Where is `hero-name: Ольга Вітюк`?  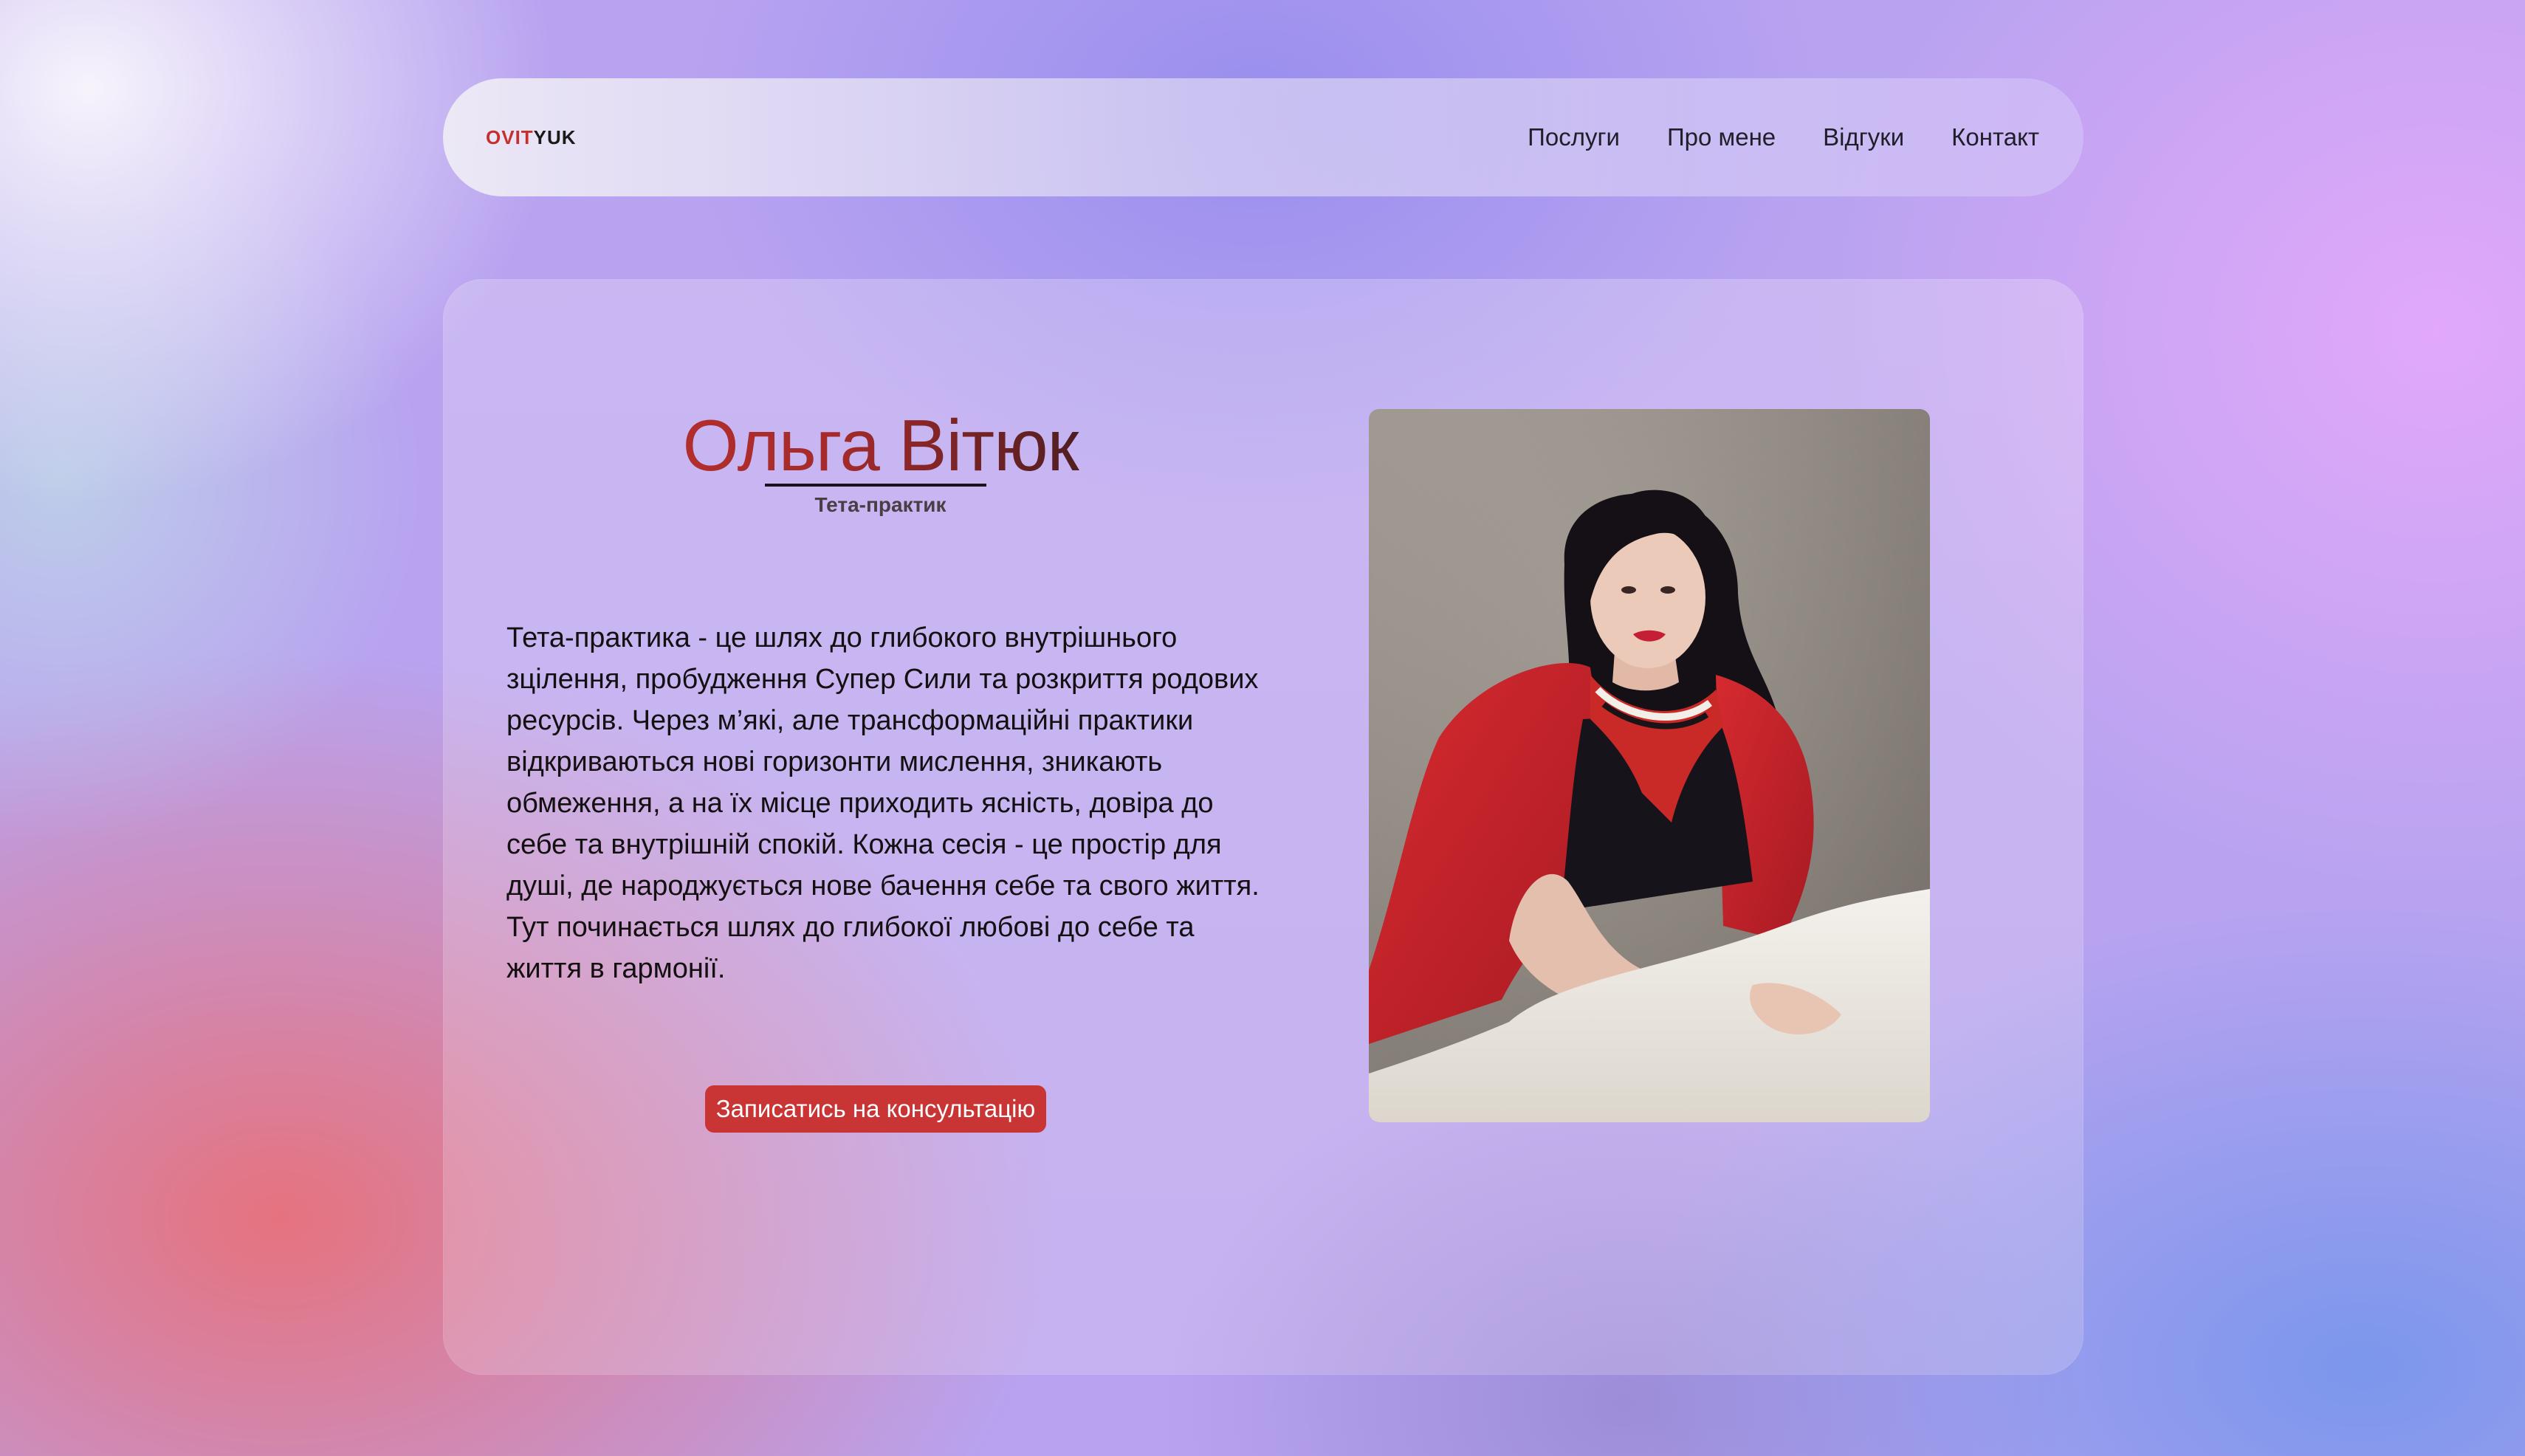 hero-name: Ольга Вітюк is located at coordinates (880, 445).